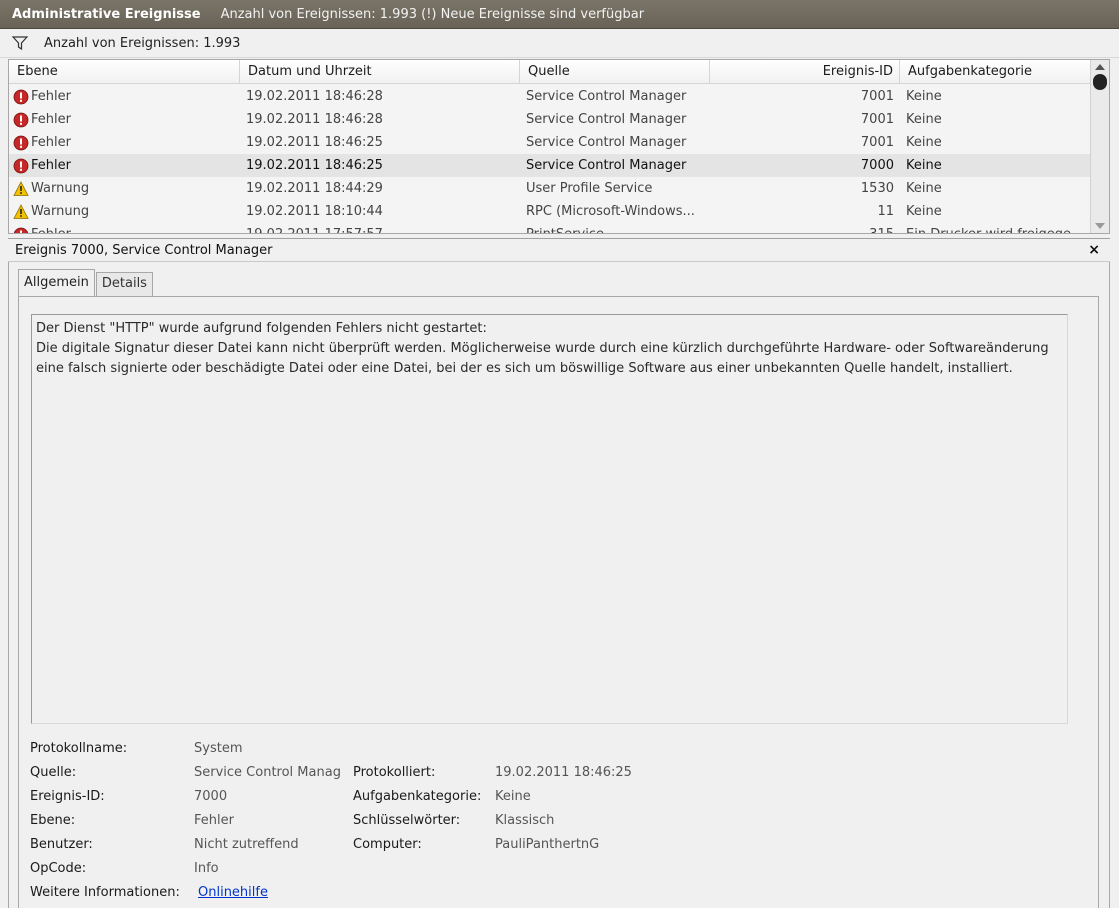 The height and width of the screenshot is (908, 1119). What do you see at coordinates (805, 72) in the screenshot?
I see `column-header-event-id: Ereignis-ID` at bounding box center [805, 72].